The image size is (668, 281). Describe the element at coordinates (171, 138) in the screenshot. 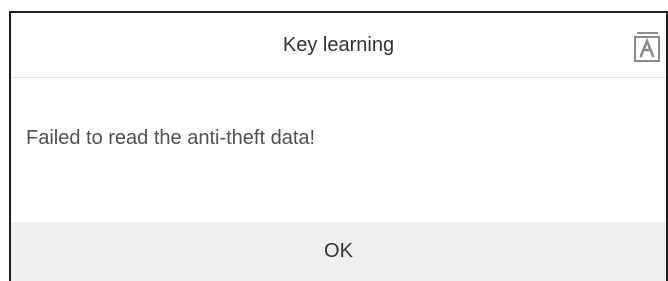

I see `error-message: Failed to read the anti-theft data!` at that location.